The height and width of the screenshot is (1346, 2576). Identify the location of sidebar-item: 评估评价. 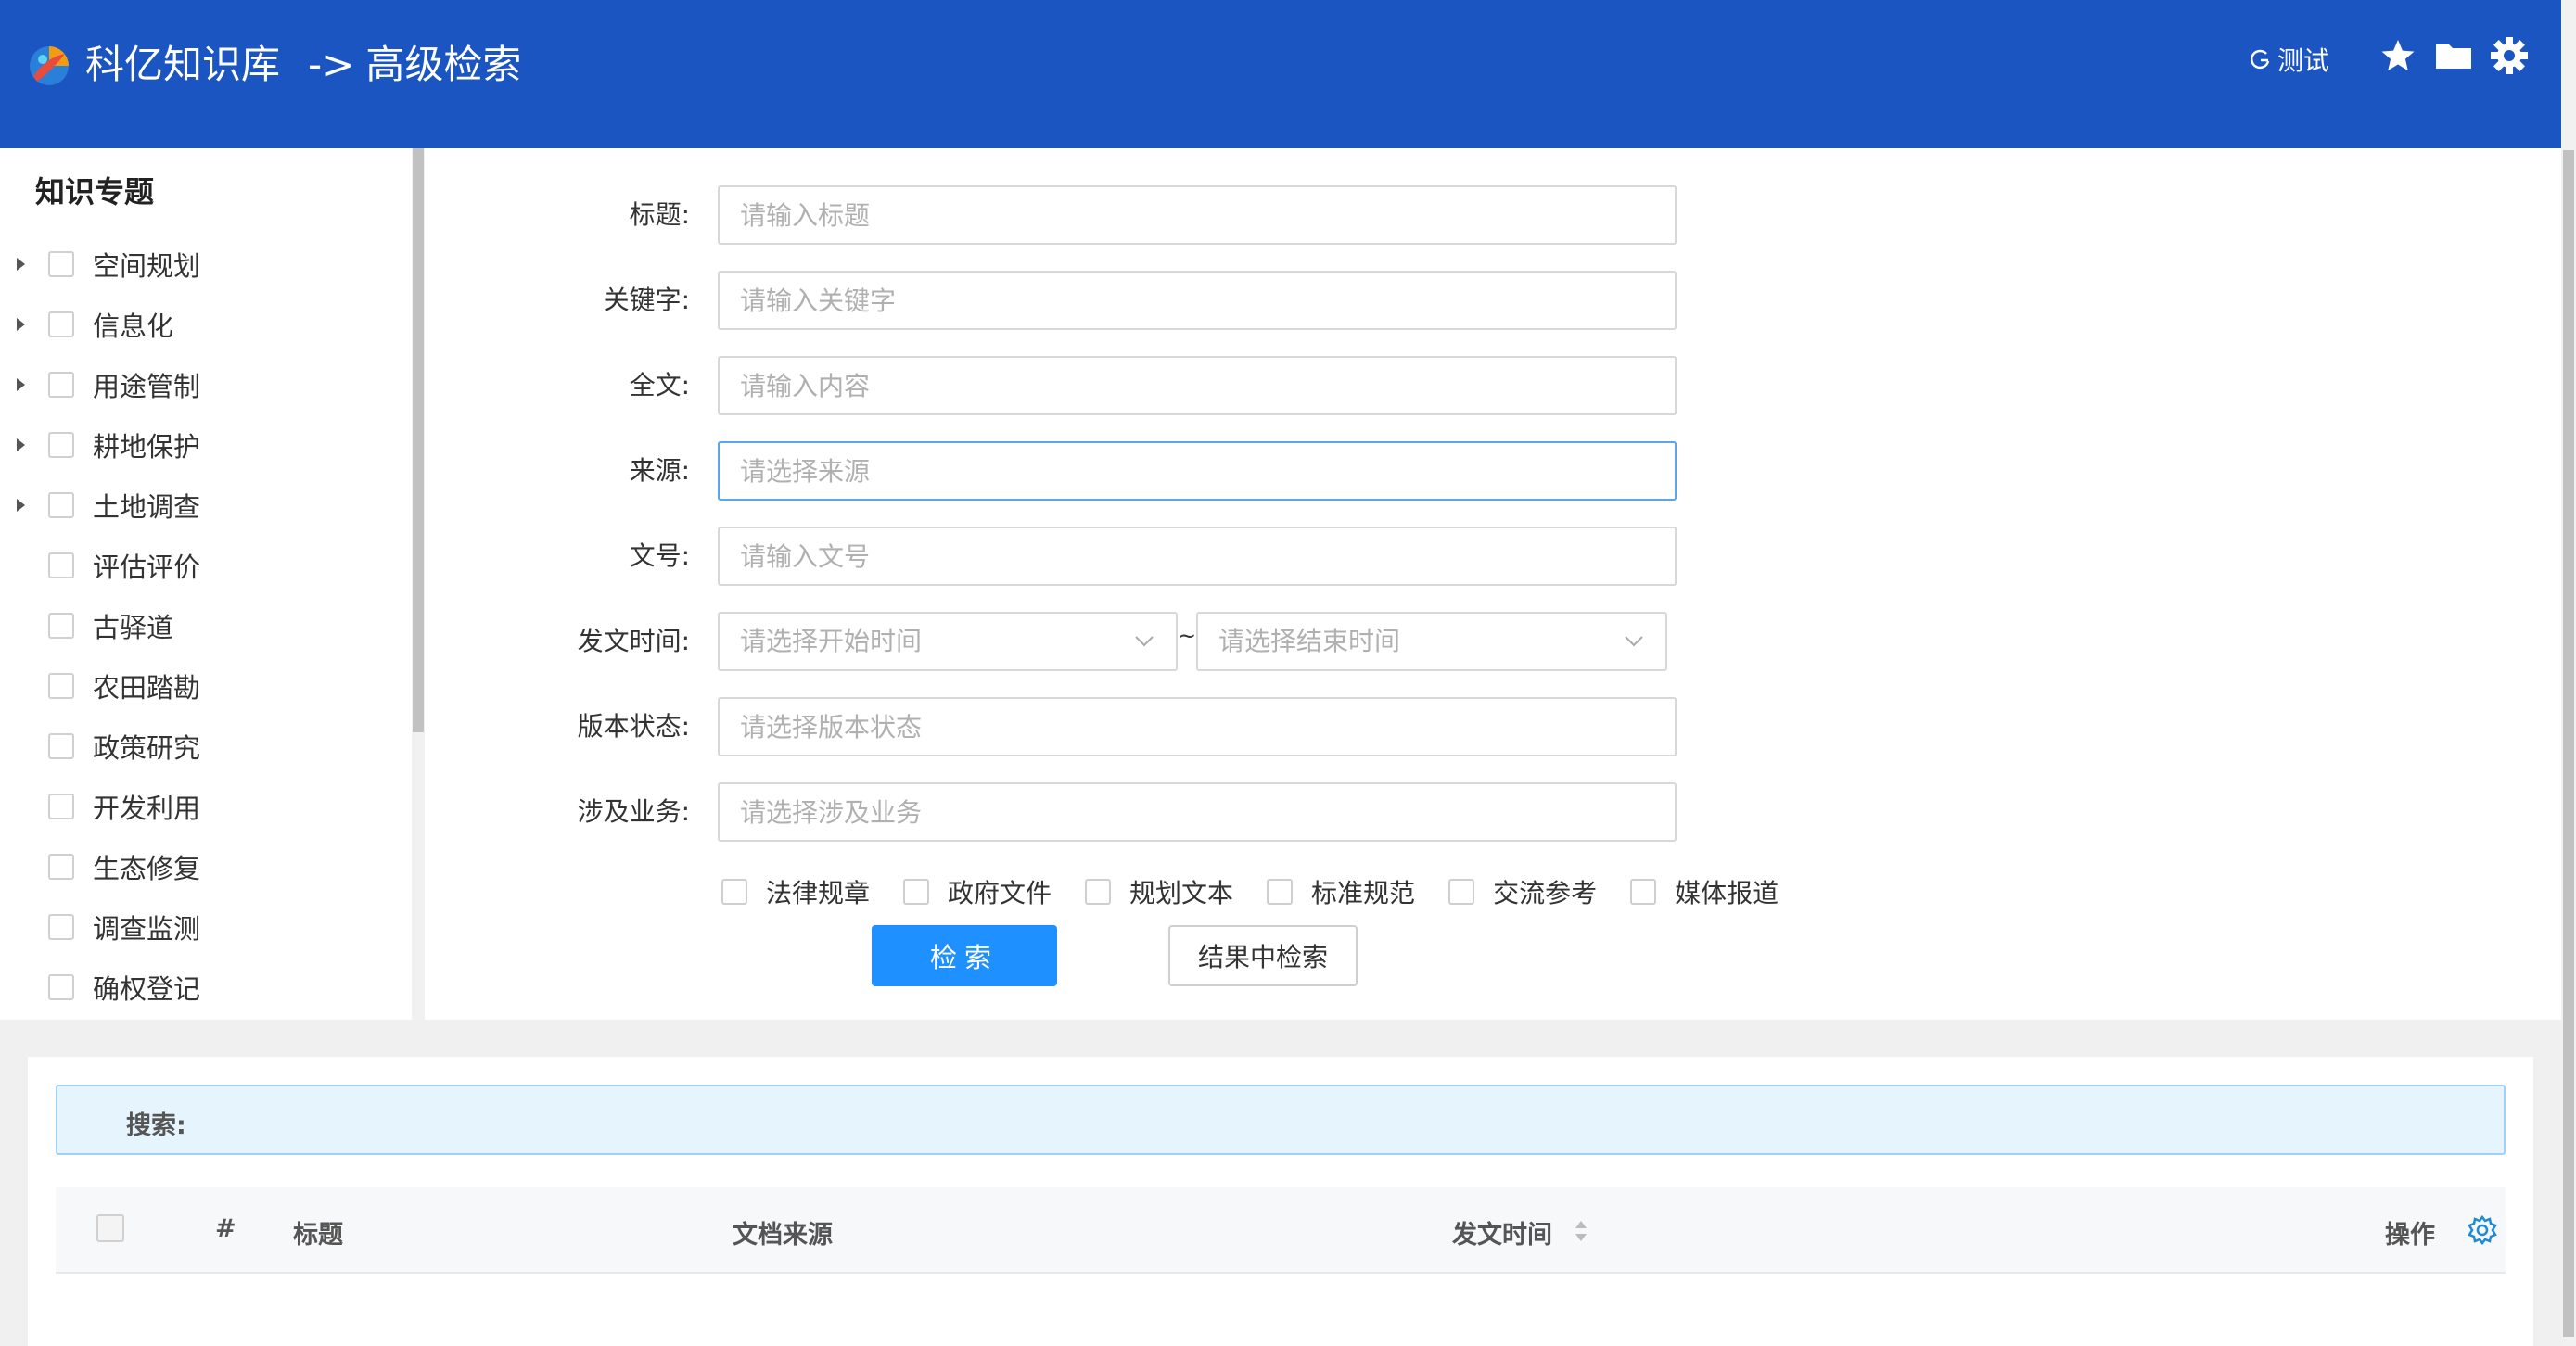
(204, 565).